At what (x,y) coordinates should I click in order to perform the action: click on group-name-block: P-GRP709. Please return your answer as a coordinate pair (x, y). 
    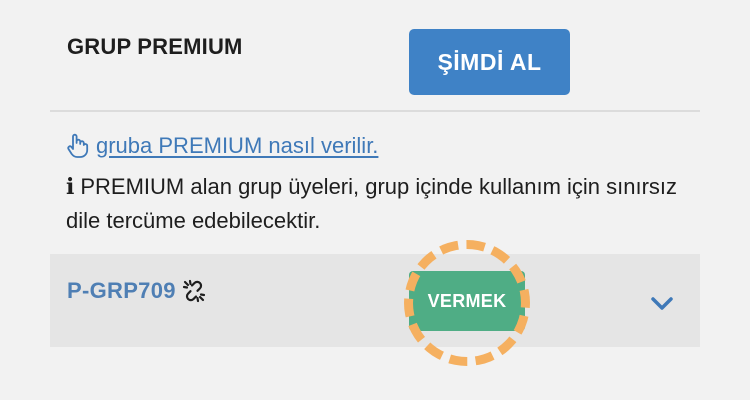
    Looking at the image, I should click on (136, 291).